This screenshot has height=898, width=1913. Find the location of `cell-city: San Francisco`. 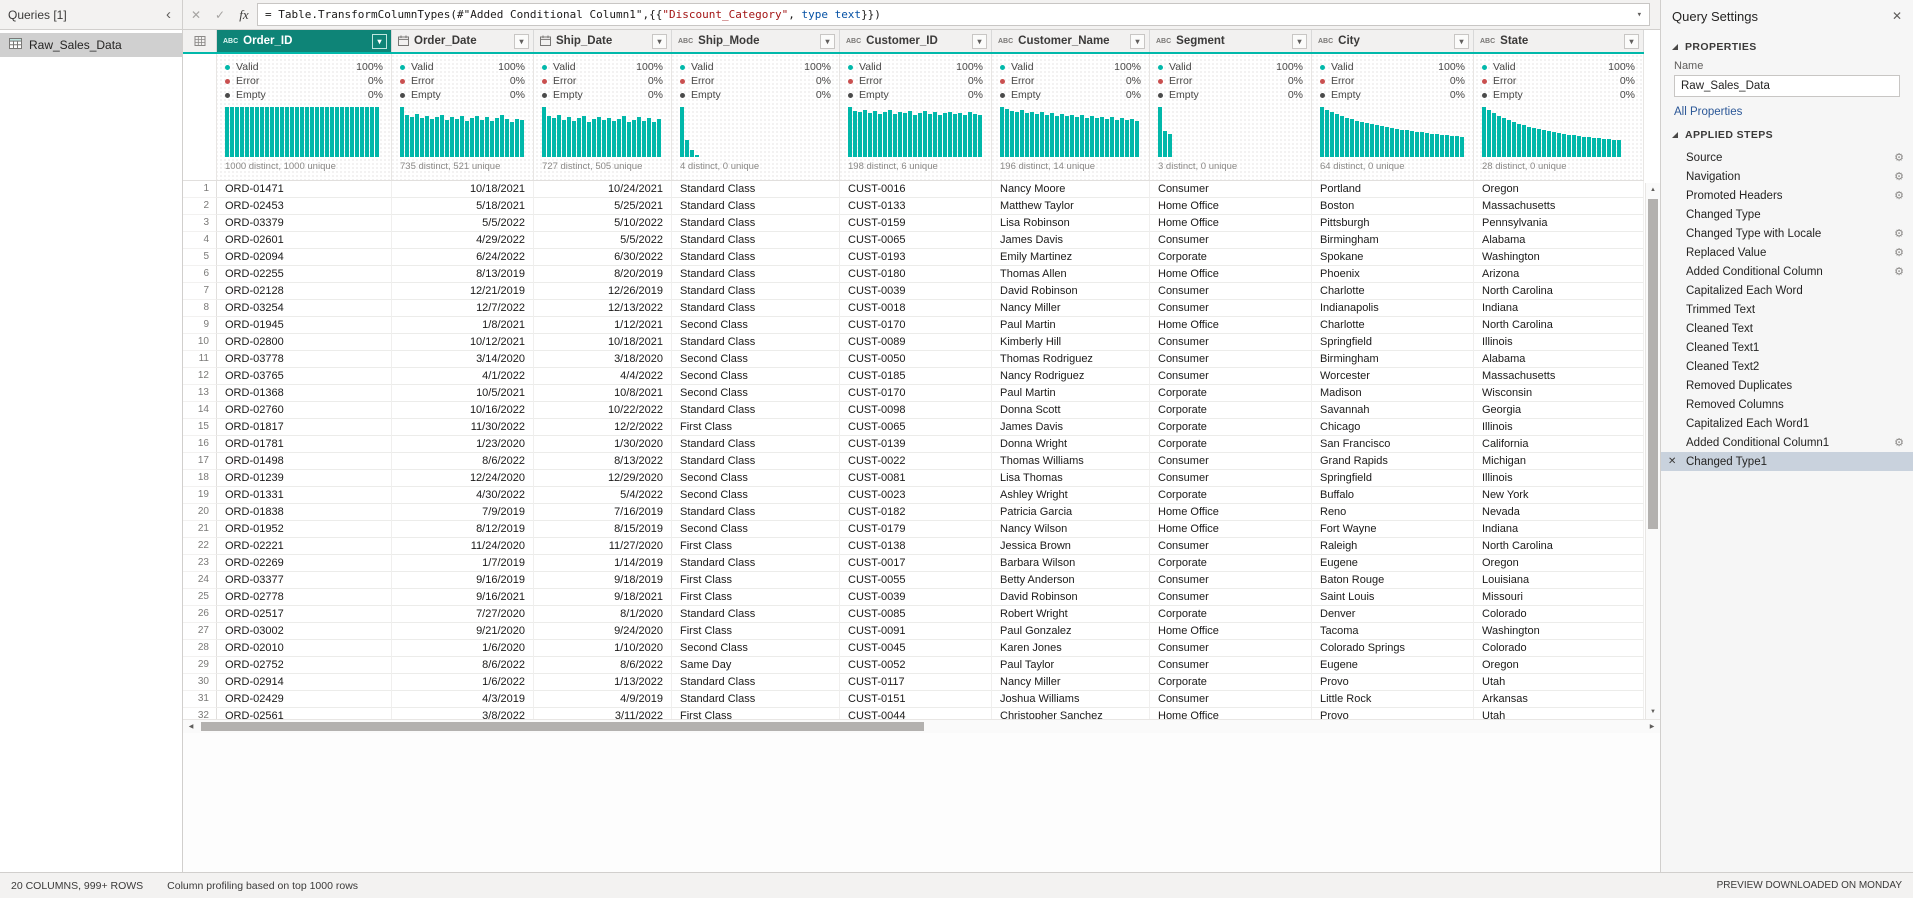

cell-city: San Francisco is located at coordinates (1393, 444).